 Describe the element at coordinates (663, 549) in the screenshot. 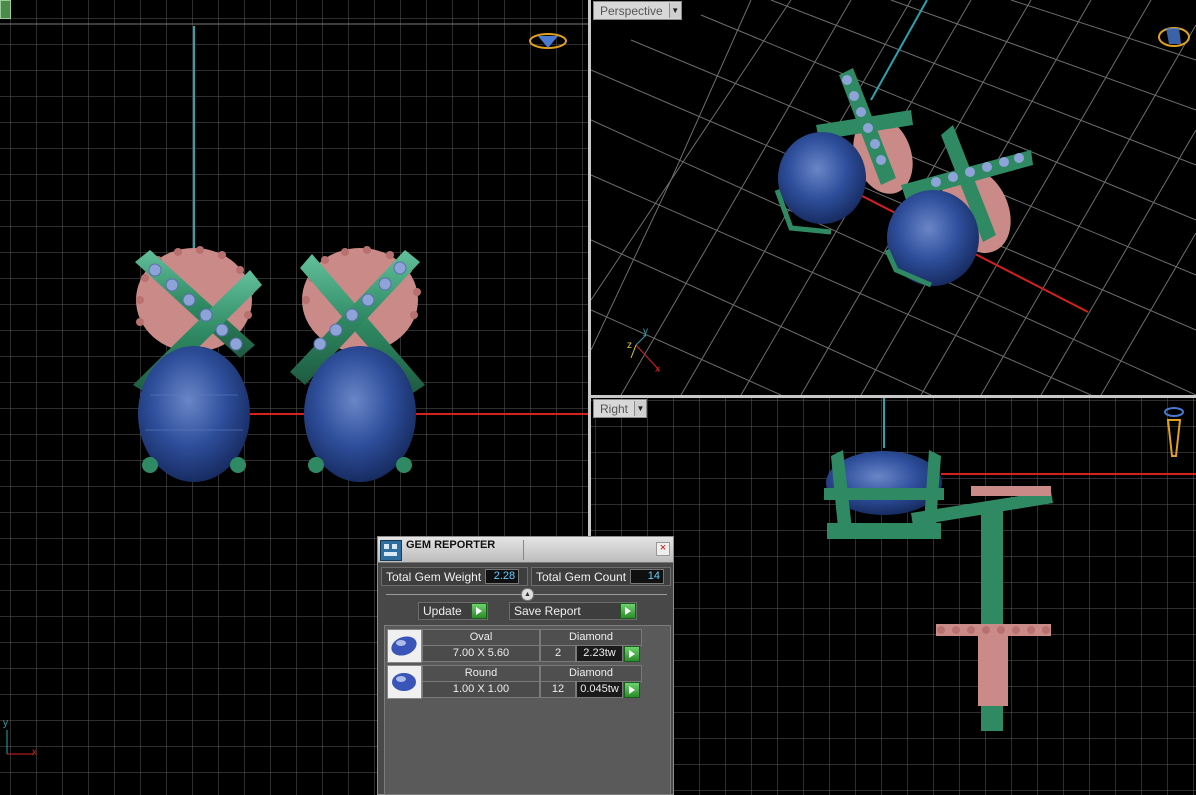

I see `close-icon: ×` at that location.